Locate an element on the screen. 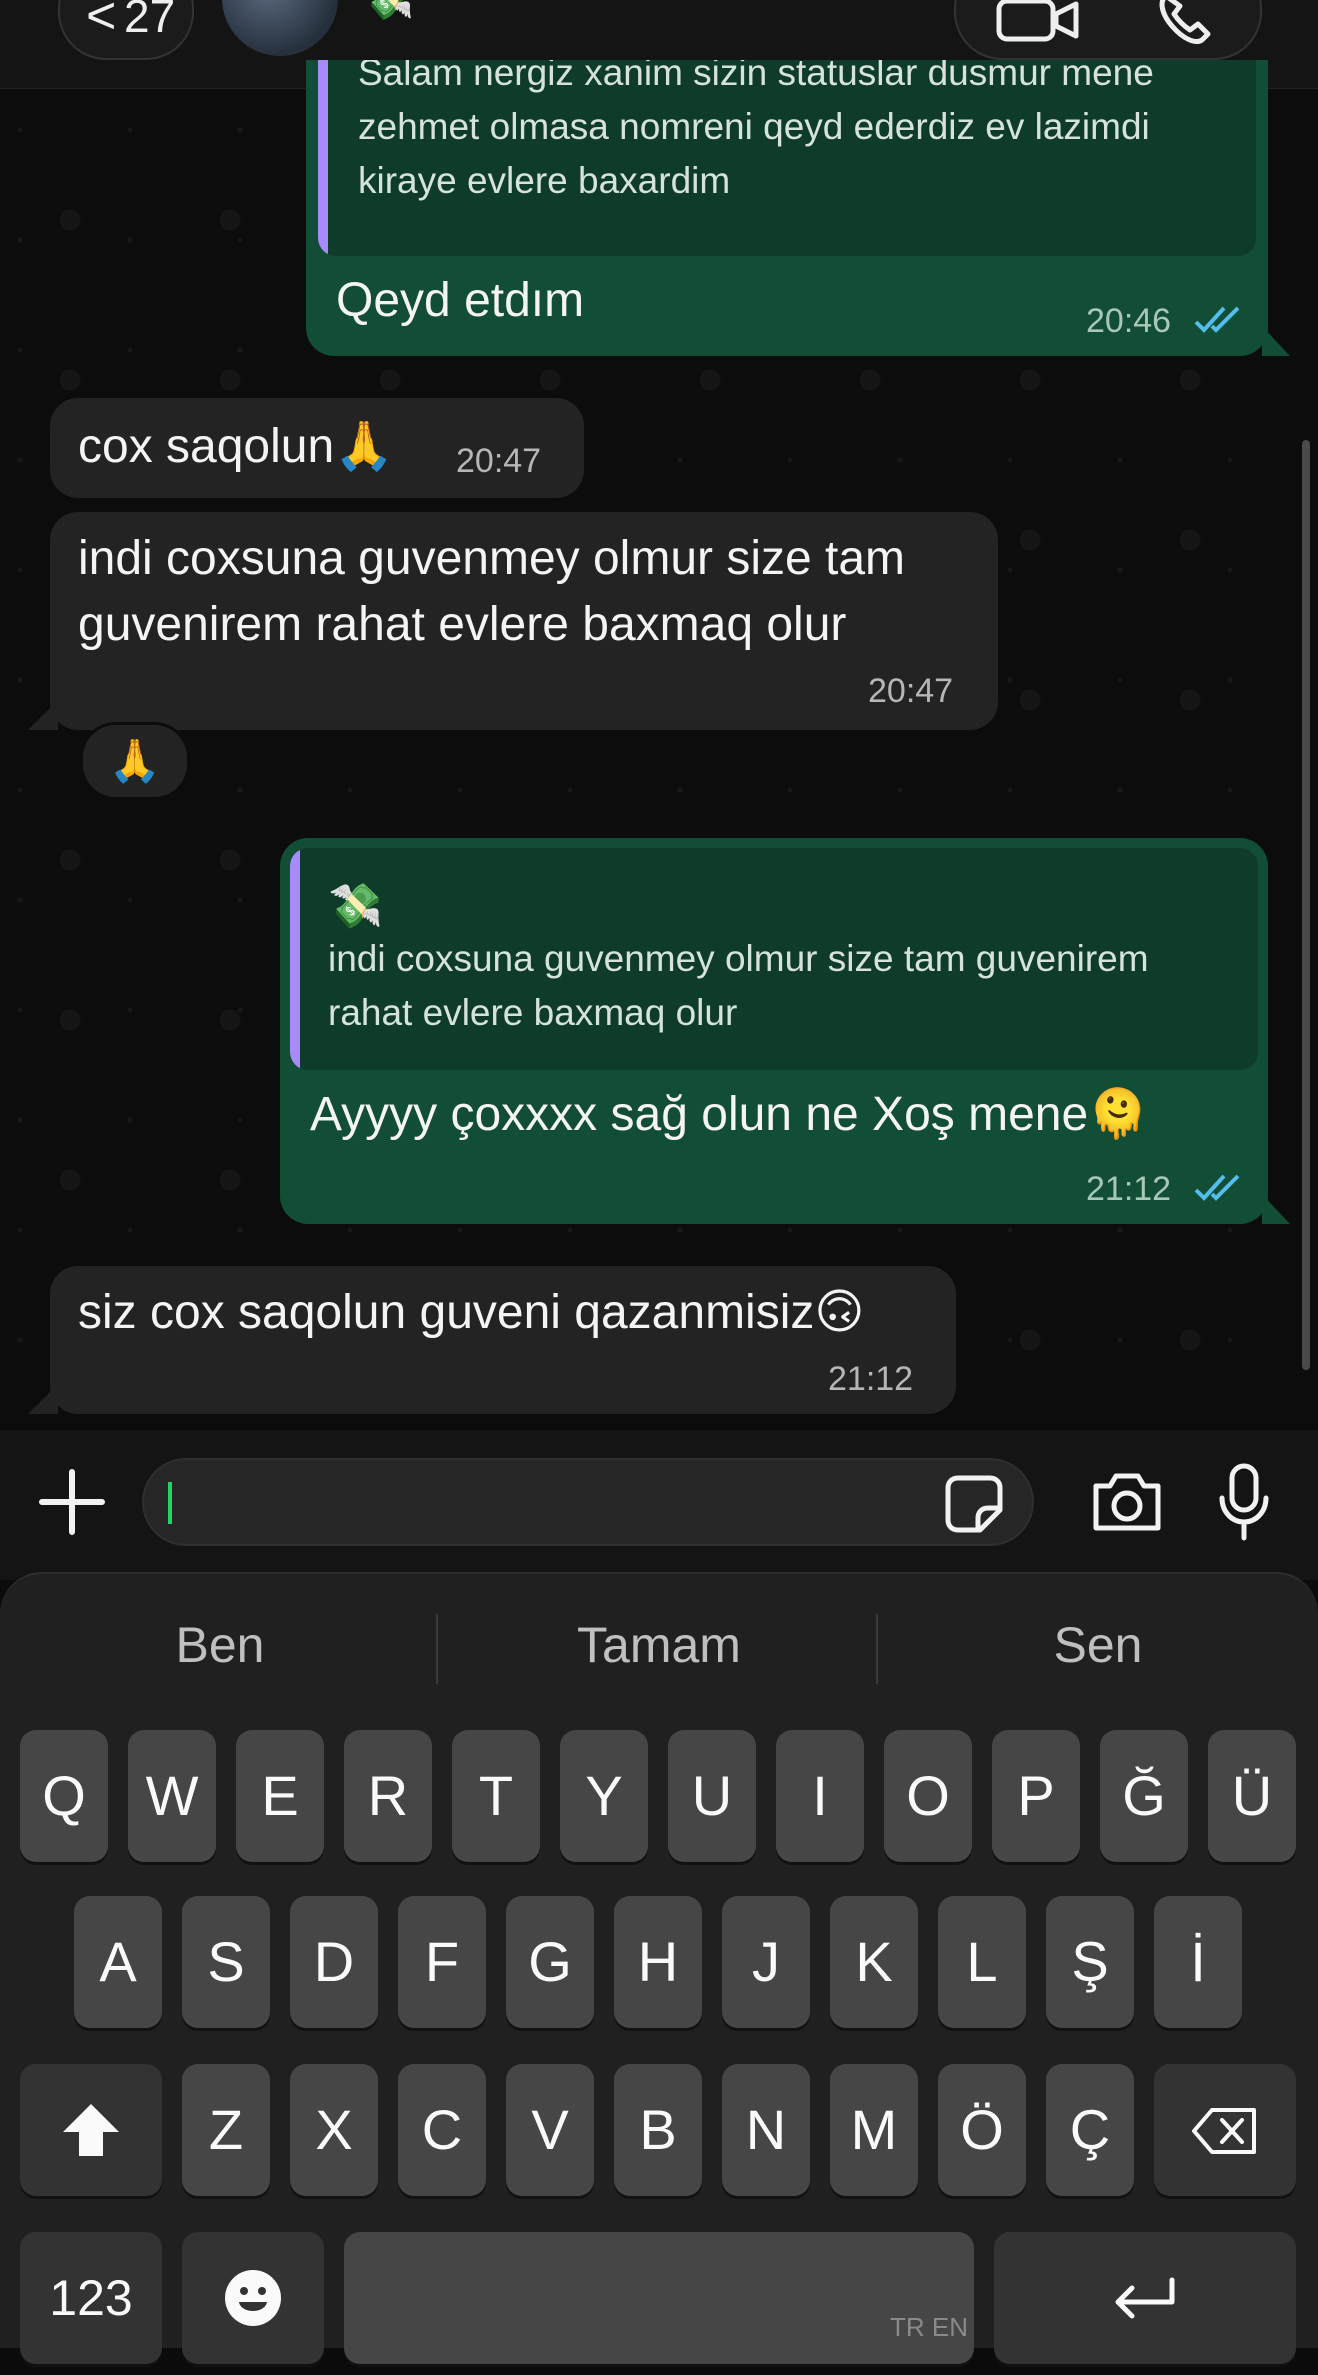 The height and width of the screenshot is (2375, 1318). key-x: X is located at coordinates (334, 2130).